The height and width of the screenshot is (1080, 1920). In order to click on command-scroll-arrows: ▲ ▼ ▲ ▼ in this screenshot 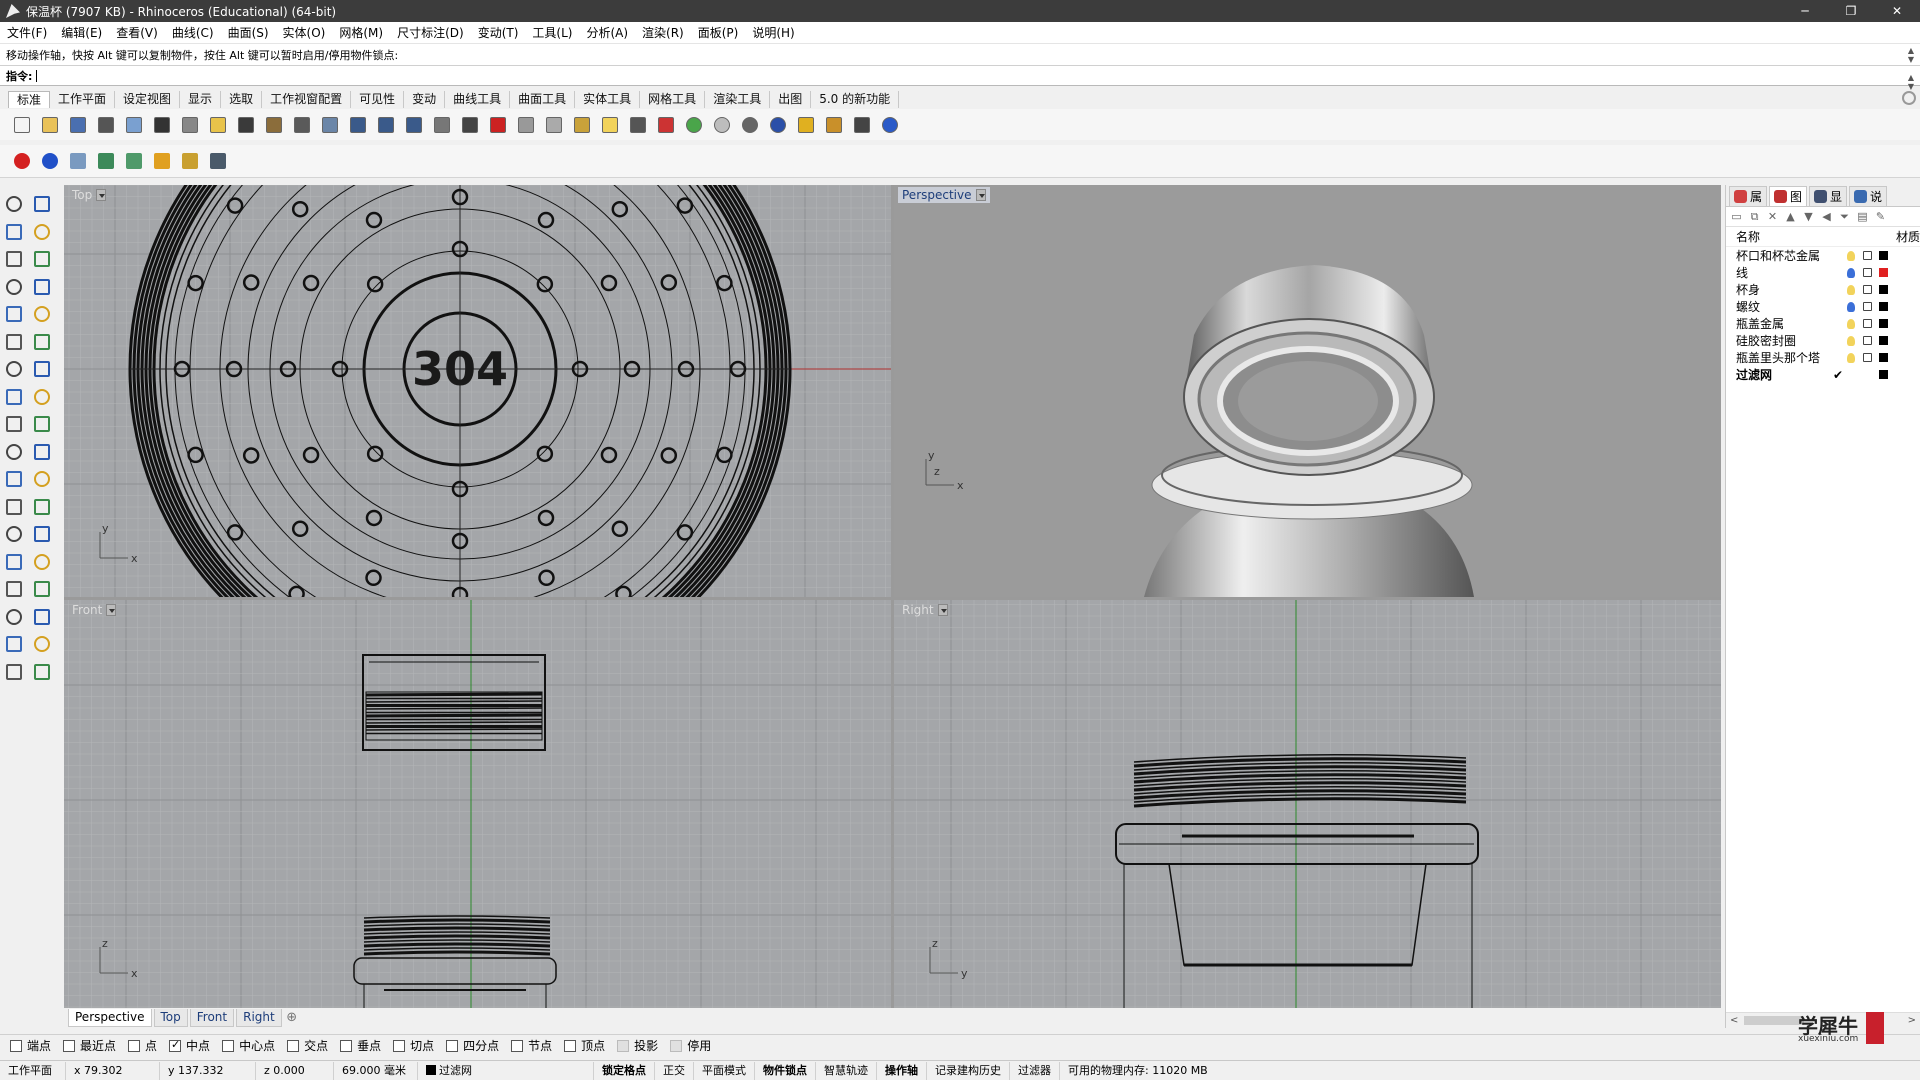, I will do `click(1911, 68)`.